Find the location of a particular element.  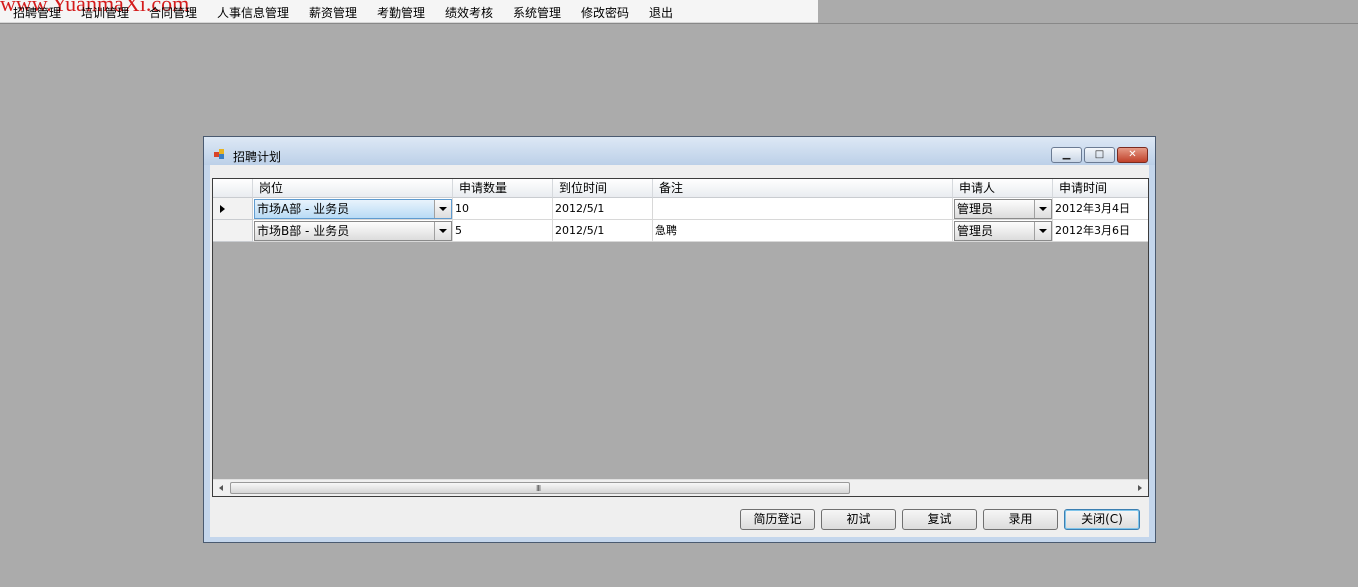

menu-performance: 绩效考核 is located at coordinates (469, 12).